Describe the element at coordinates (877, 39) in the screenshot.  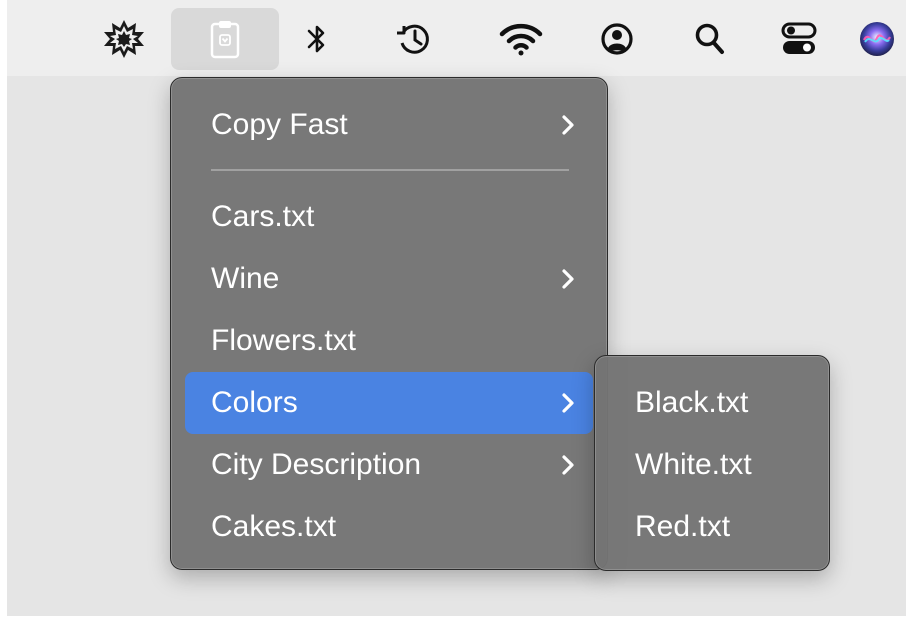
I see `siri-icon` at that location.